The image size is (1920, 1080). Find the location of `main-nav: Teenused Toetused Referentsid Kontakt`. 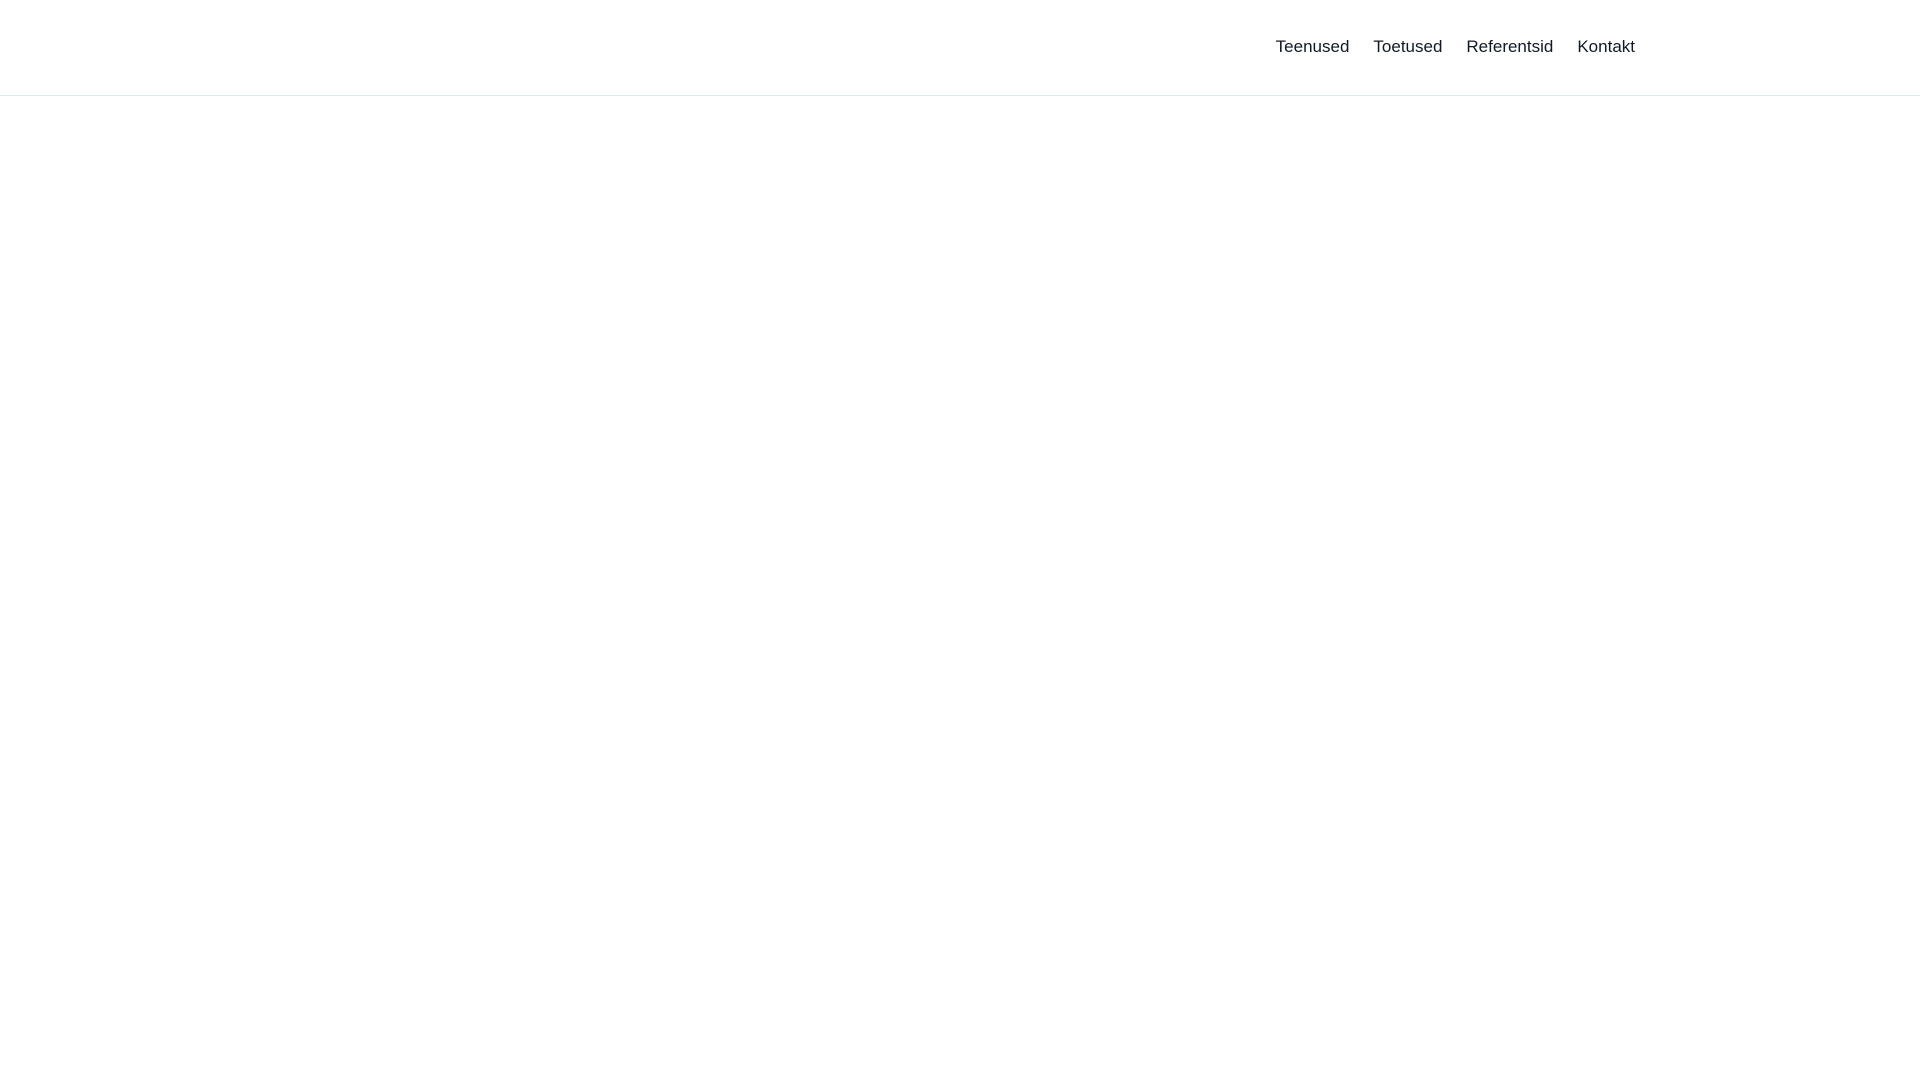

main-nav: Teenused Toetused Referentsid Kontakt is located at coordinates (1455, 47).